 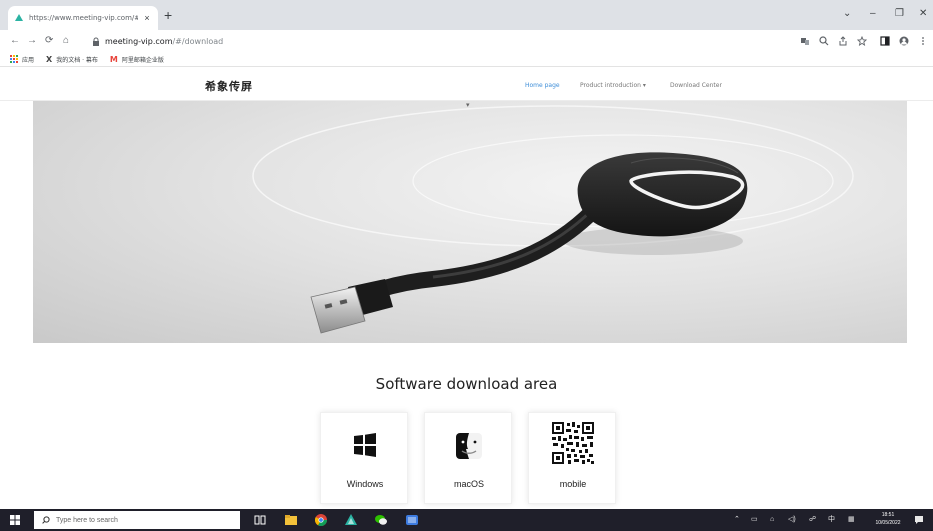 I want to click on browser-tab: https://www.meeting-vip.com/#/do ×, so click(x=83, y=18).